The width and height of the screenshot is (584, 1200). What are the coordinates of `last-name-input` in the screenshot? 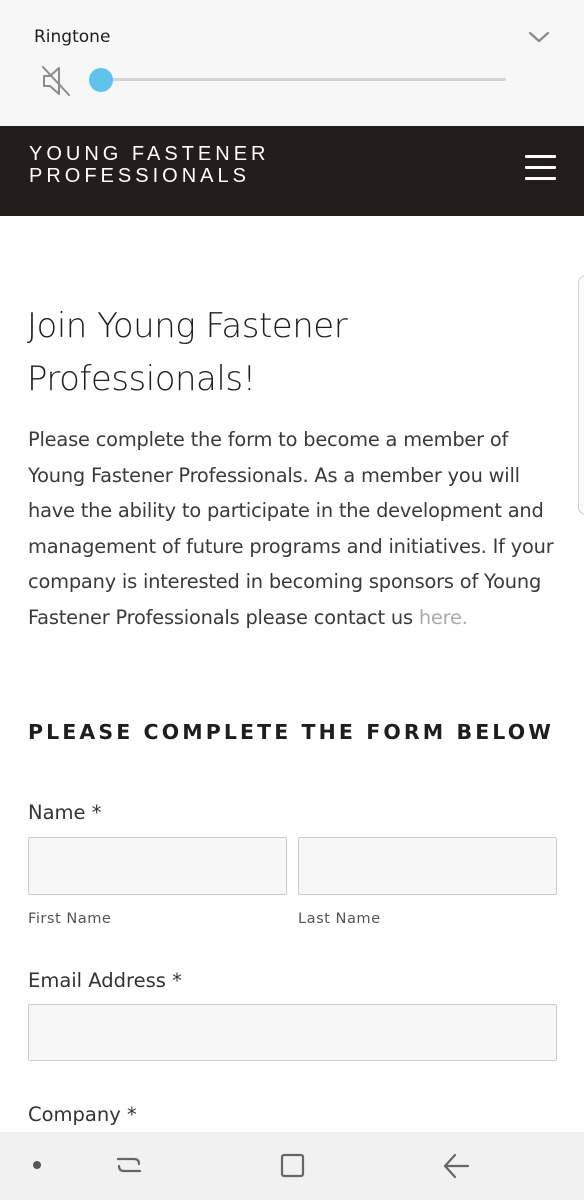 It's located at (427, 866).